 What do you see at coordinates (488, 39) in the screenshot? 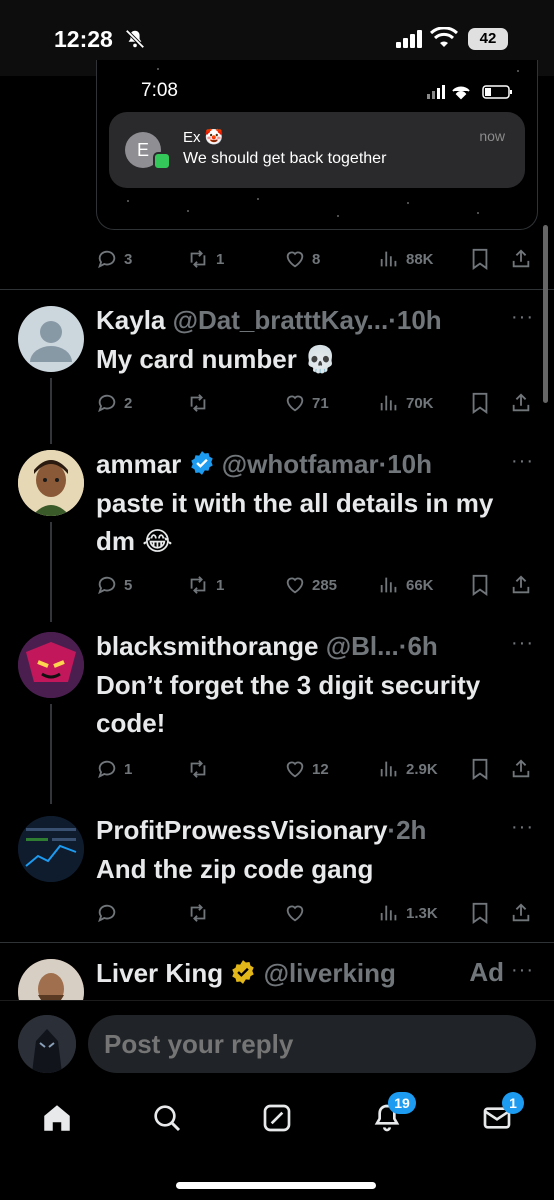
I see `battery-indicator: 42` at bounding box center [488, 39].